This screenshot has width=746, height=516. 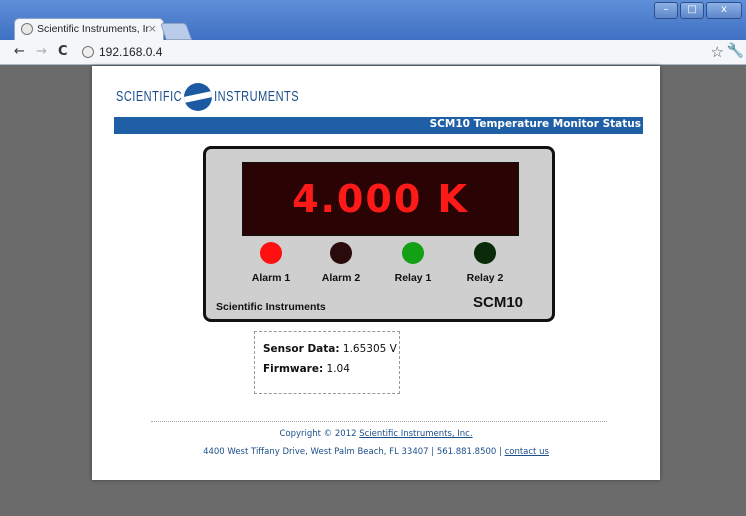 I want to click on firmware-row: Firmware: 1.04, so click(x=306, y=369).